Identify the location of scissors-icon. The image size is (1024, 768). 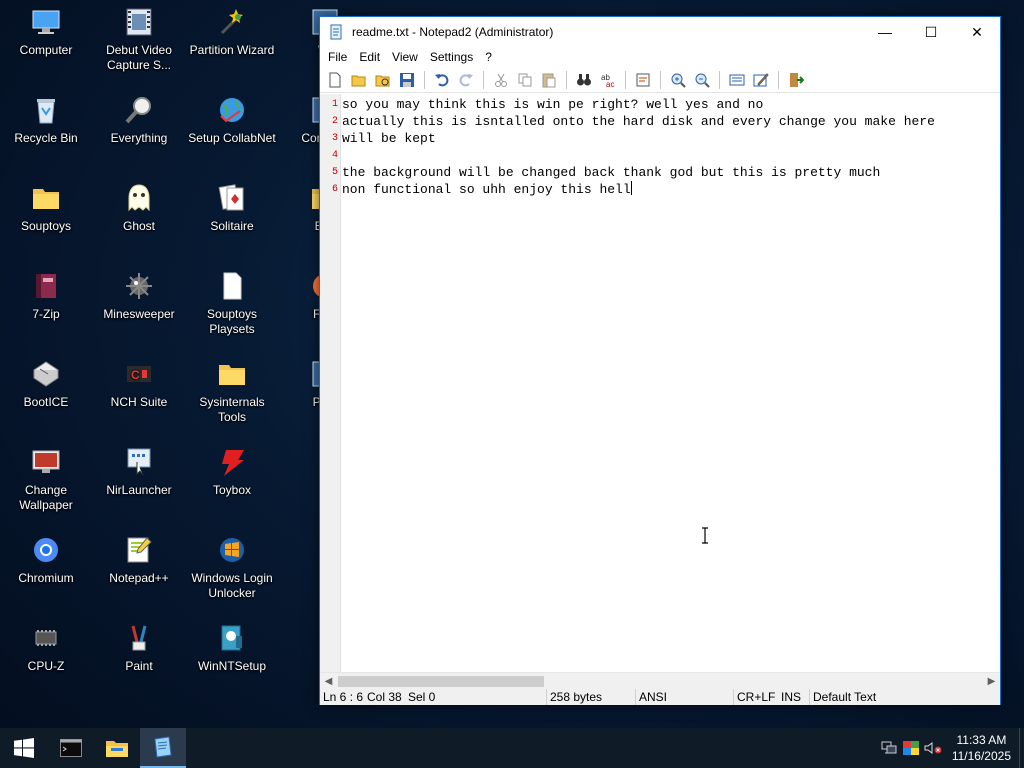
(501, 80).